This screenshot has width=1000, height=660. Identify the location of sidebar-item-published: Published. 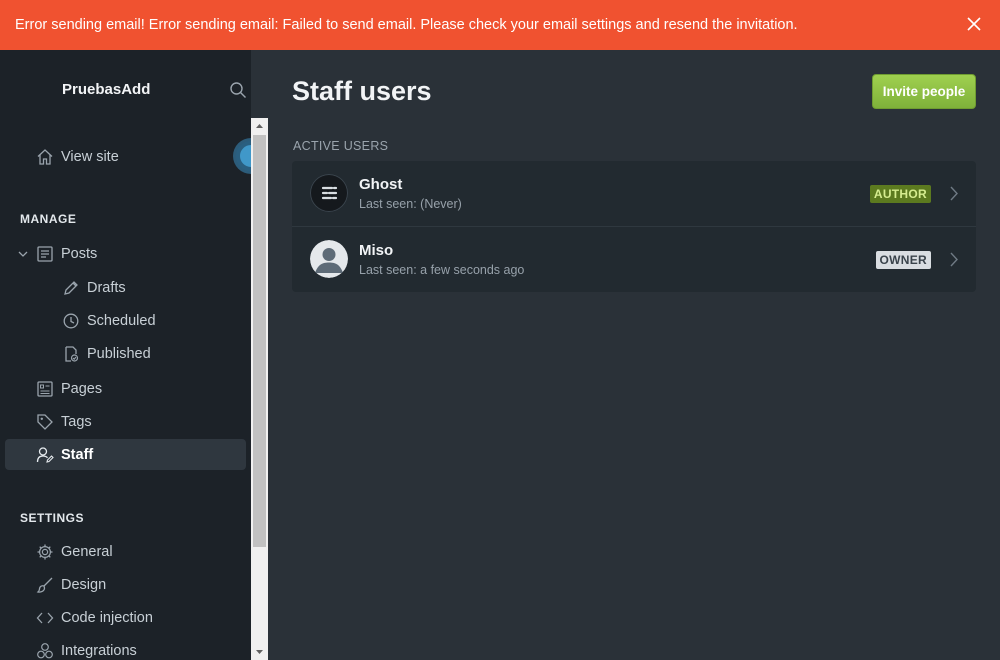
(125, 353).